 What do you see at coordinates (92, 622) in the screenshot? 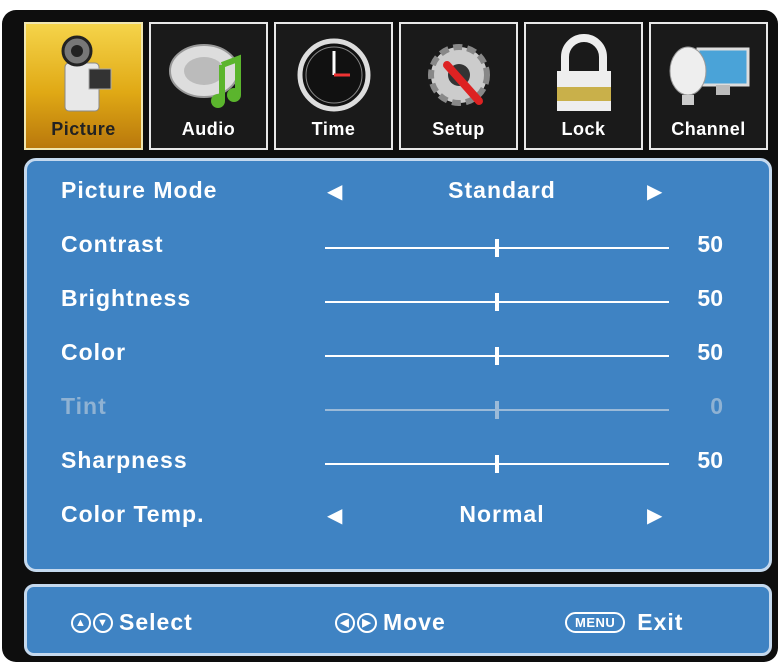
I see `up-down-arrows-icon: ▲ ▼` at bounding box center [92, 622].